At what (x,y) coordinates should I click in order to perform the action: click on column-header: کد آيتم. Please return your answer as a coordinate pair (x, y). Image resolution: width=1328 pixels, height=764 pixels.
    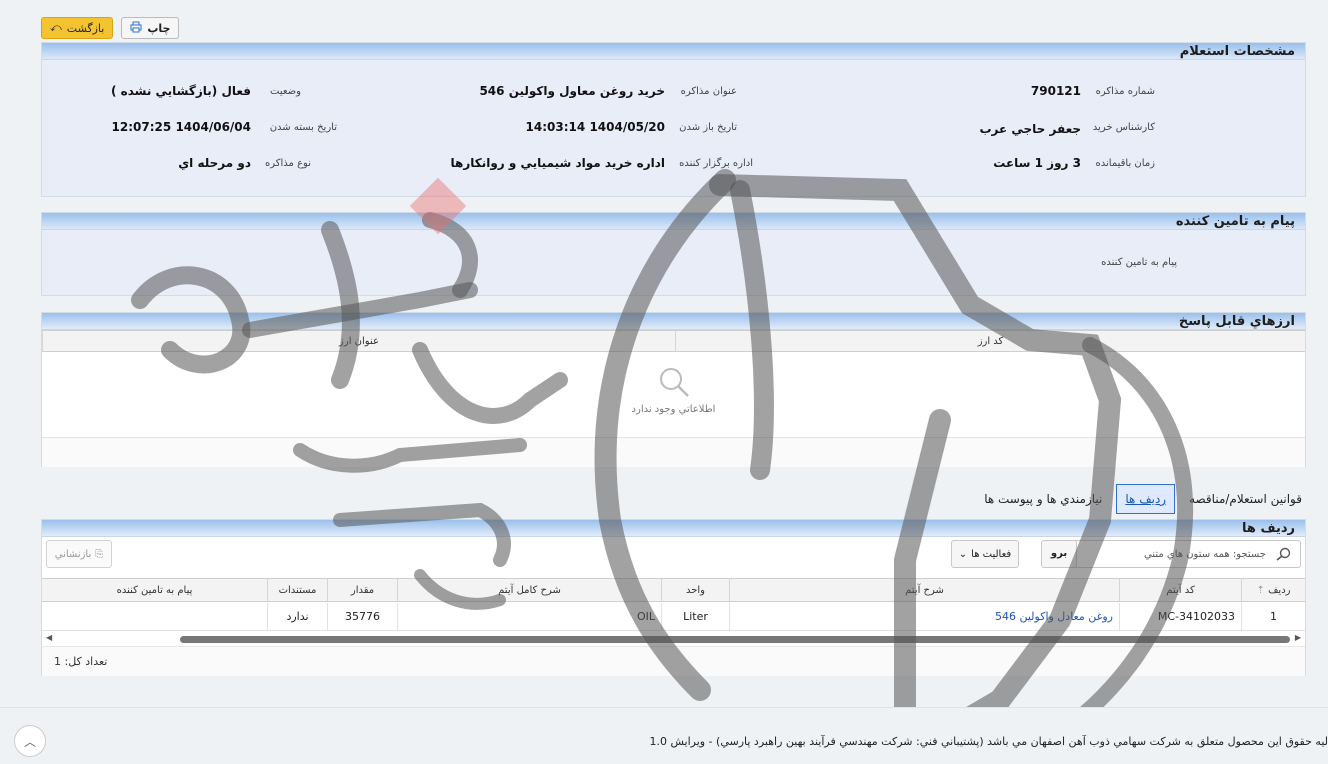
    Looking at the image, I should click on (1180, 590).